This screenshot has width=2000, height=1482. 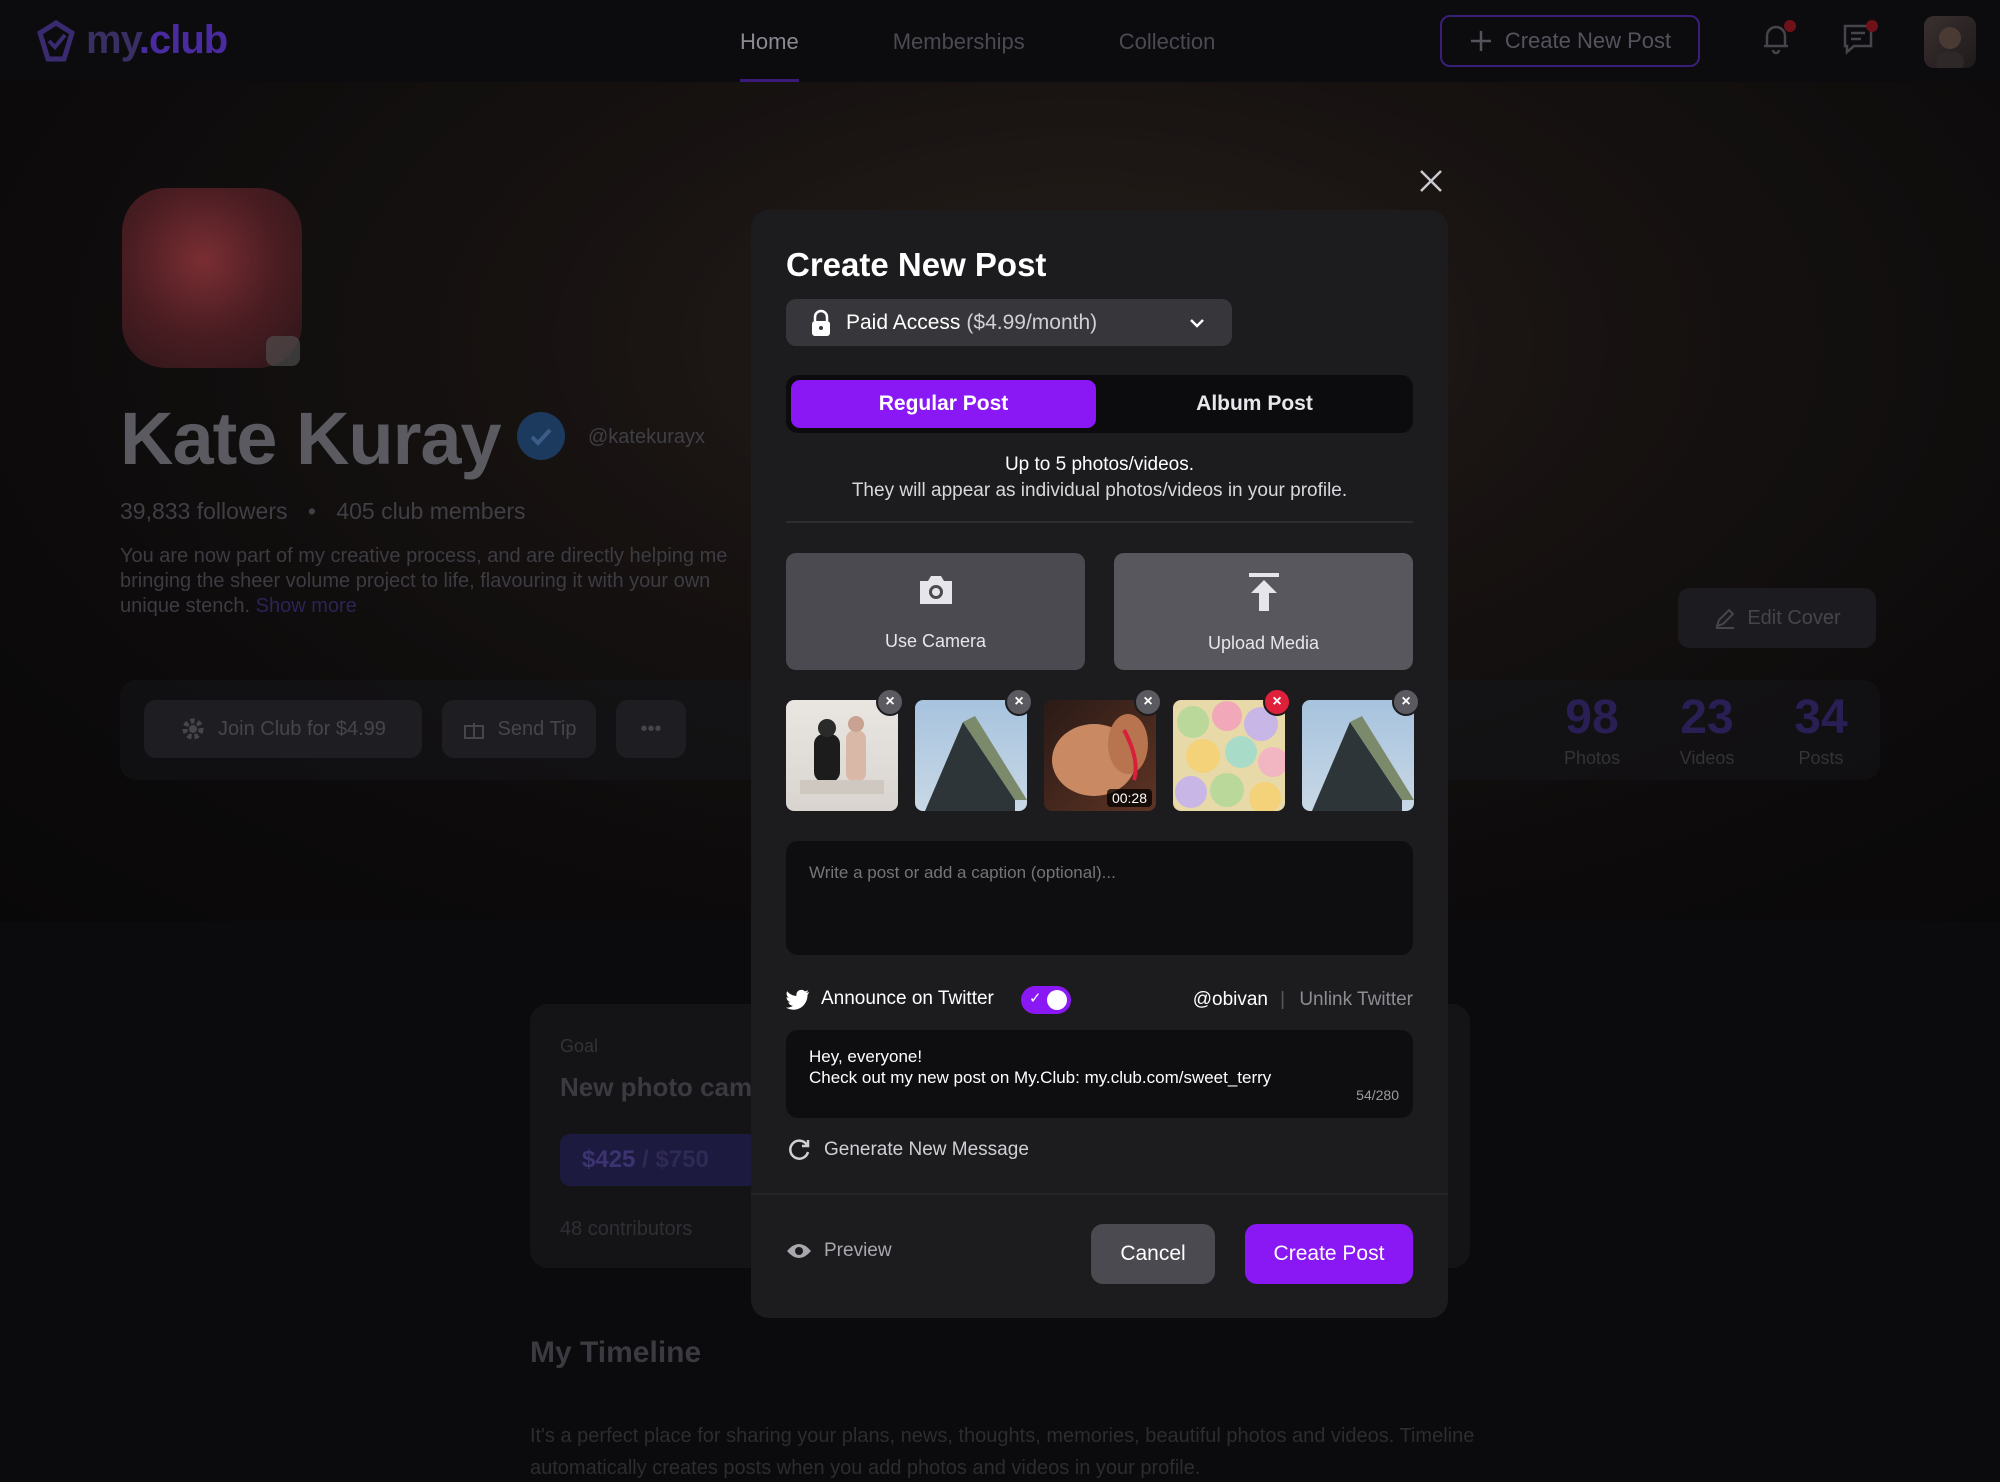 What do you see at coordinates (1197, 323) in the screenshot?
I see `chevron-down-icon` at bounding box center [1197, 323].